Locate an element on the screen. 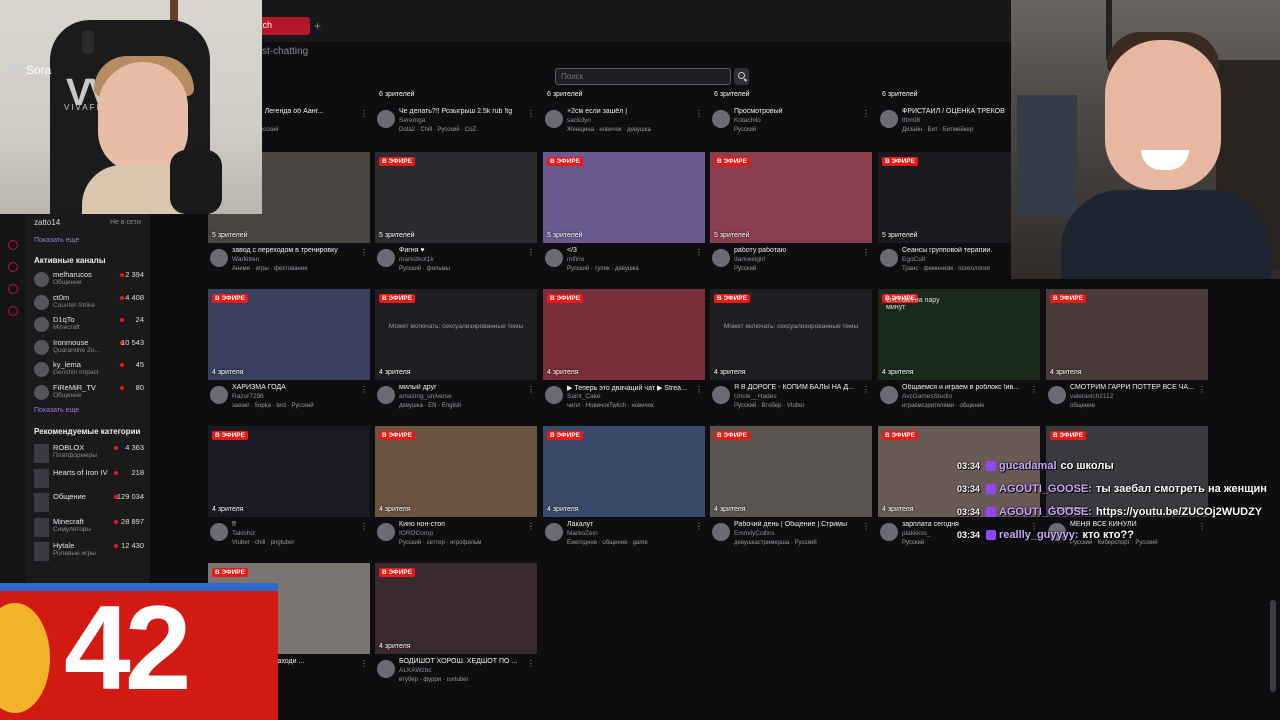 This screenshot has height=720, width=1280. sidebar-category: Общение 129 034 is located at coordinates (90, 503).